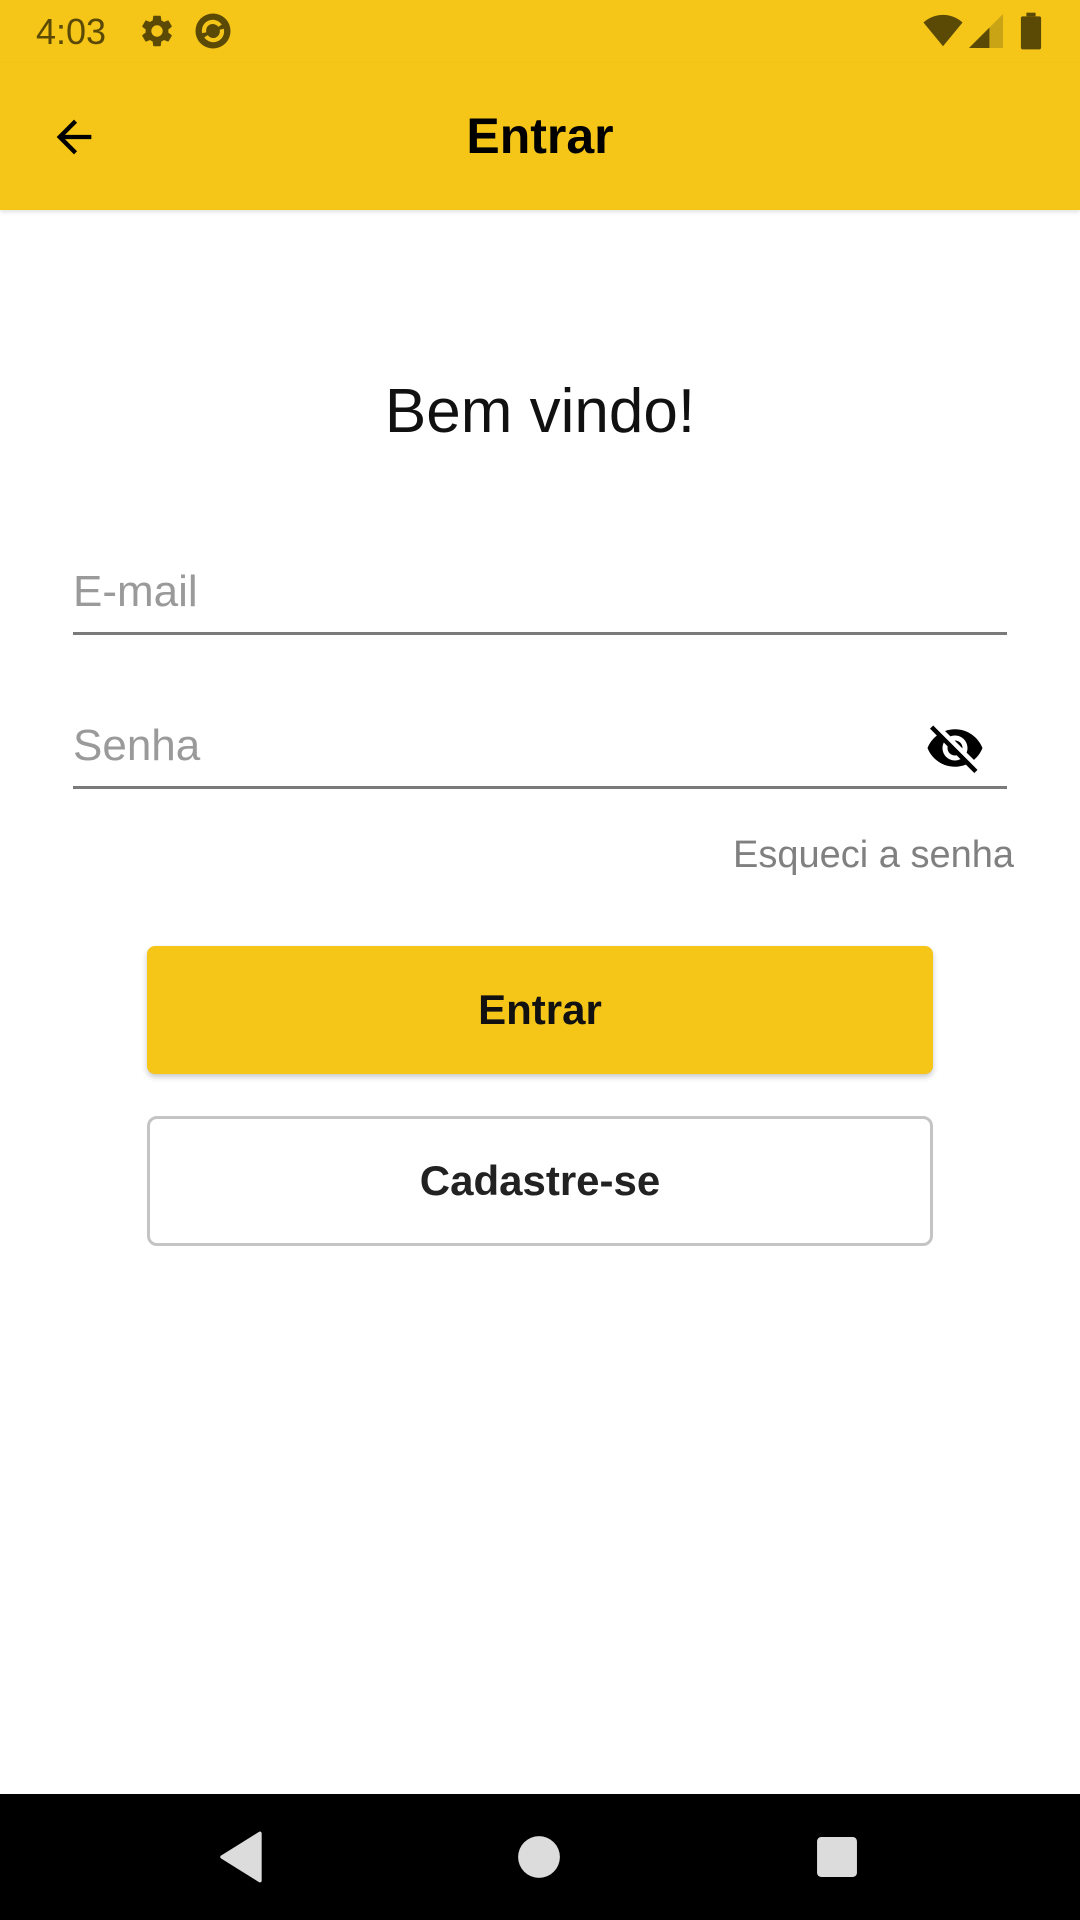 This screenshot has width=1080, height=1920. Describe the element at coordinates (488, 746) in the screenshot. I see `password-field` at that location.